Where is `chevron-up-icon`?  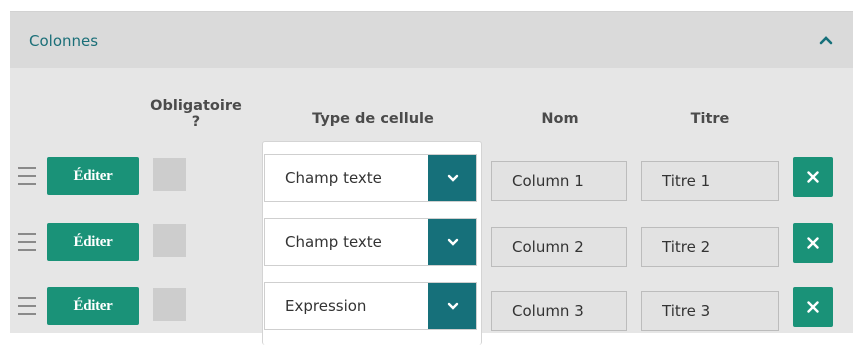
chevron-up-icon is located at coordinates (826, 40).